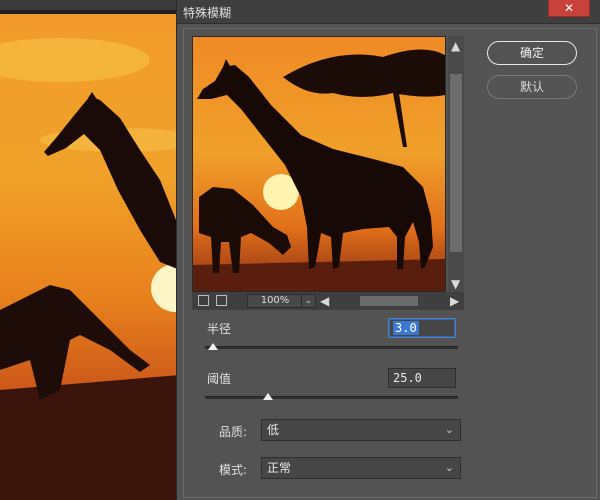 The width and height of the screenshot is (600, 500). Describe the element at coordinates (219, 379) in the screenshot. I see `threshold-label: 阈值` at that location.